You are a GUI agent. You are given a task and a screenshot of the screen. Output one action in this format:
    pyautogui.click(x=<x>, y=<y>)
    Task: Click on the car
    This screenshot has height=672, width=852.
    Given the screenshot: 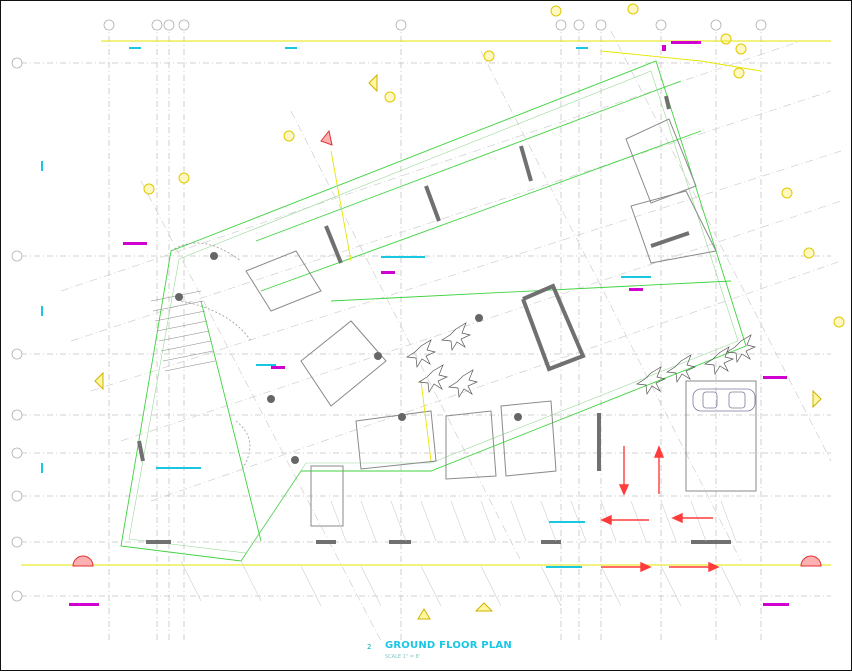 What is the action you would take?
    pyautogui.click(x=724, y=400)
    